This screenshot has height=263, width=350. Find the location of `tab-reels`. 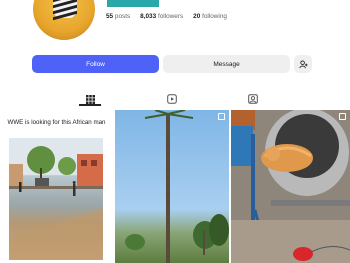

tab-reels is located at coordinates (172, 99).